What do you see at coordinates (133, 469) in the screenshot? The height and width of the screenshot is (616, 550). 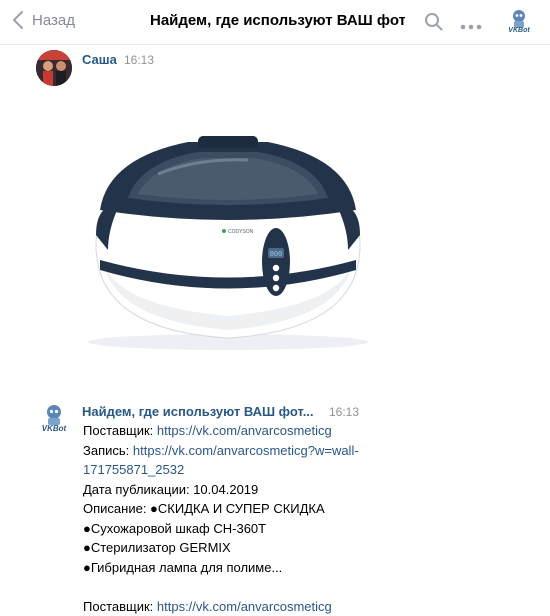 I see `post-link-continued: 171755871_2532` at bounding box center [133, 469].